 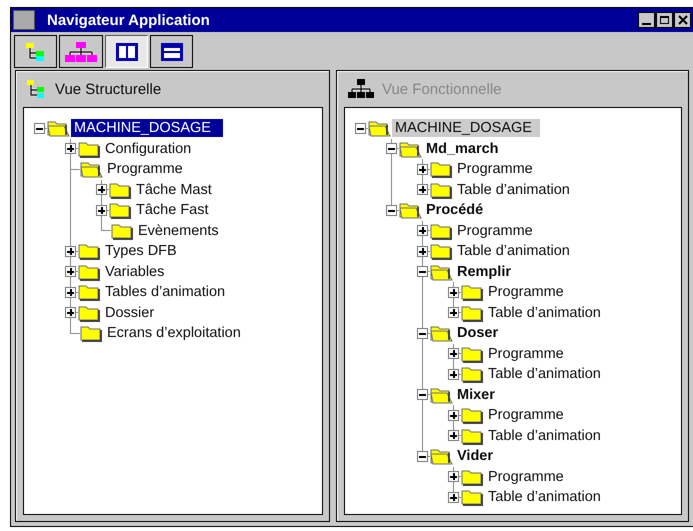 I want to click on minimize-button, so click(x=646, y=20).